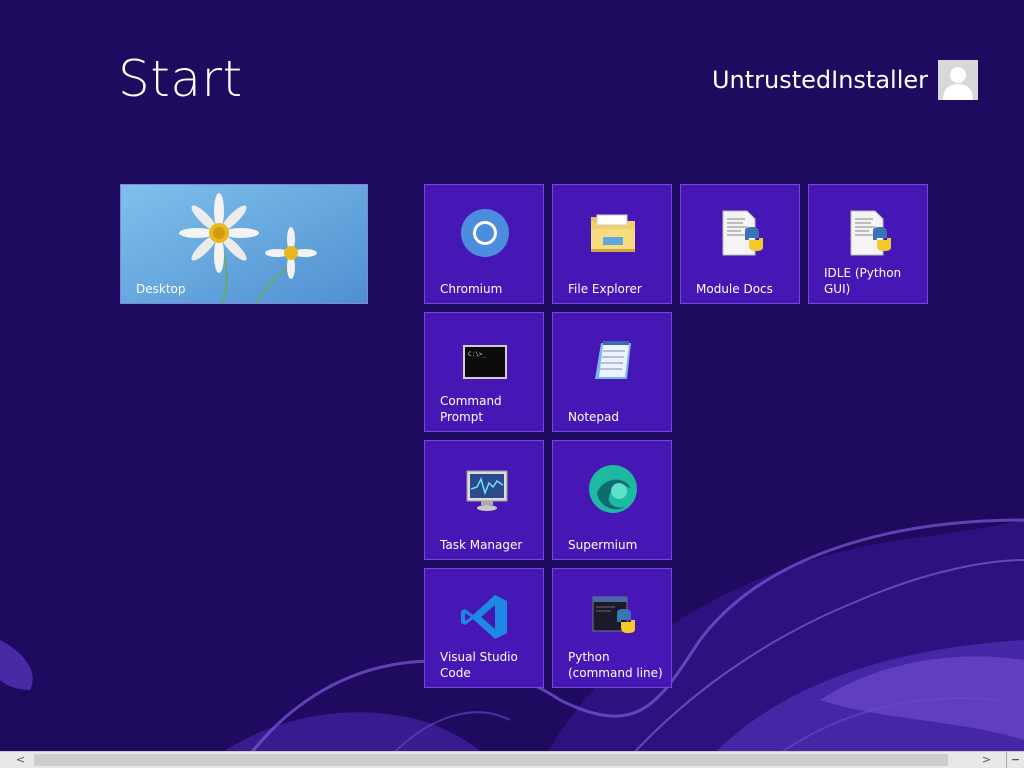 The height and width of the screenshot is (768, 1024). Describe the element at coordinates (180, 79) in the screenshot. I see `start-screen-title: Start` at that location.